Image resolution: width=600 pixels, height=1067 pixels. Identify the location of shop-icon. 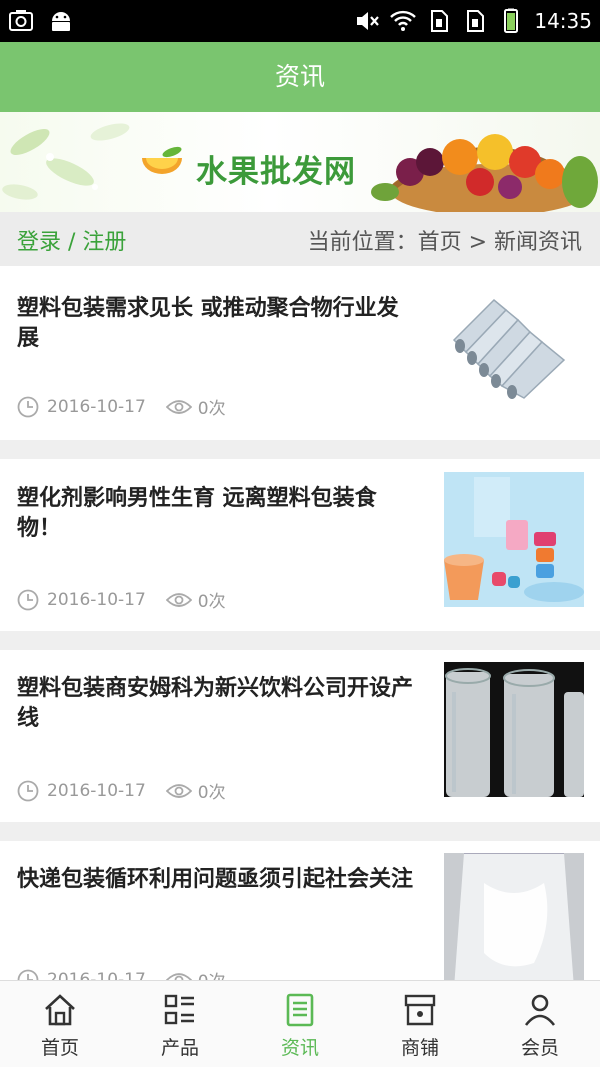
(420, 1010).